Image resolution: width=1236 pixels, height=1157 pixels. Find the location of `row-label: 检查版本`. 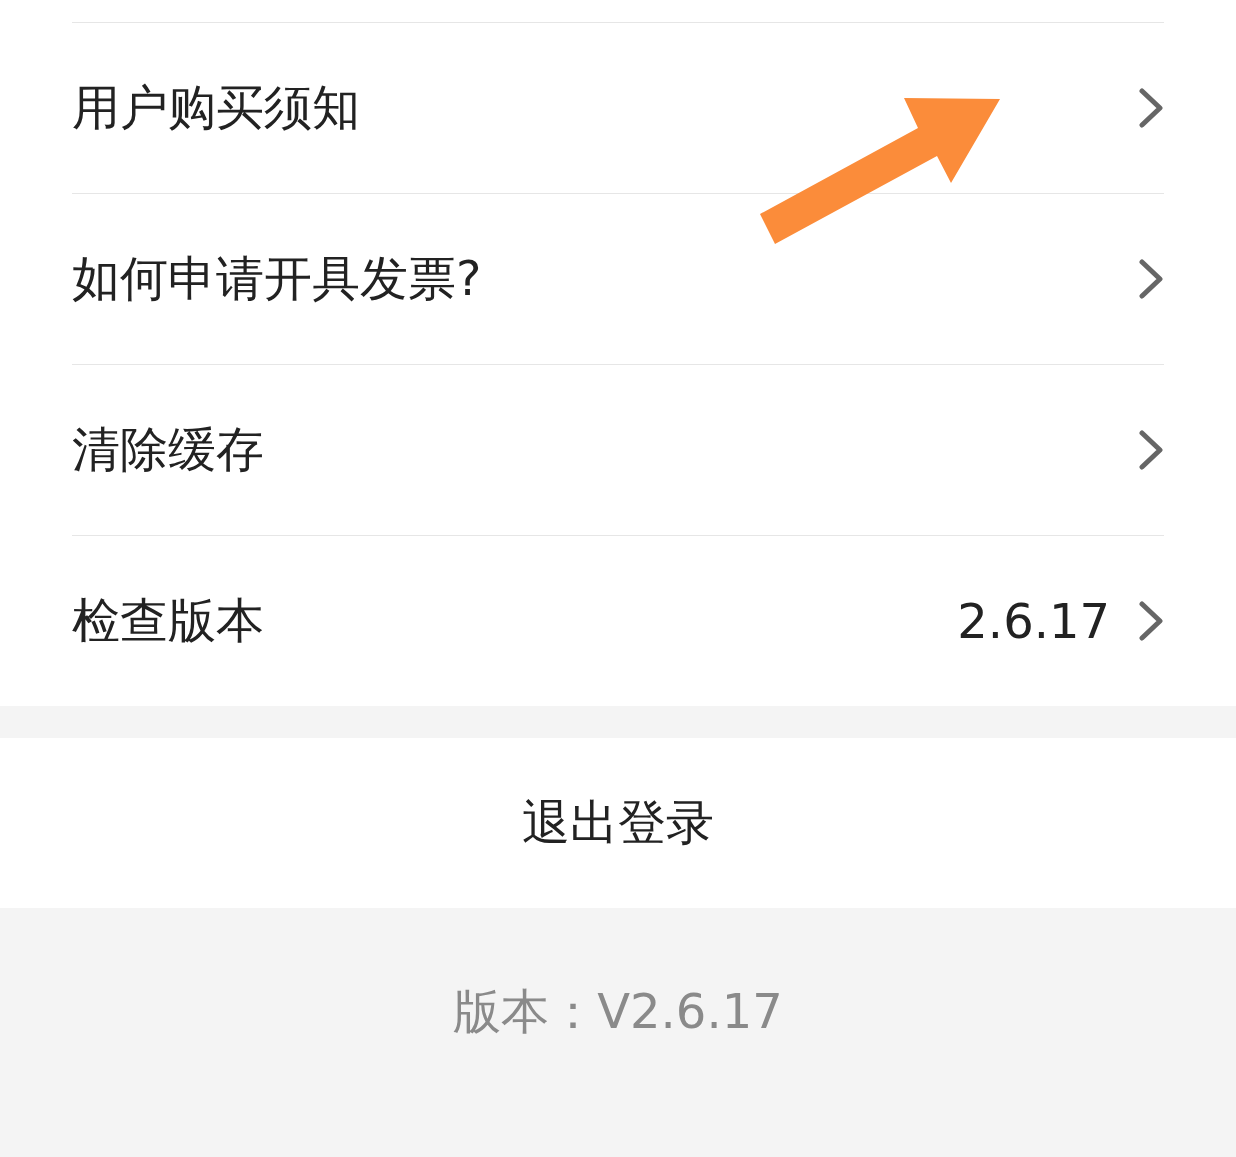

row-label: 检查版本 is located at coordinates (168, 620).